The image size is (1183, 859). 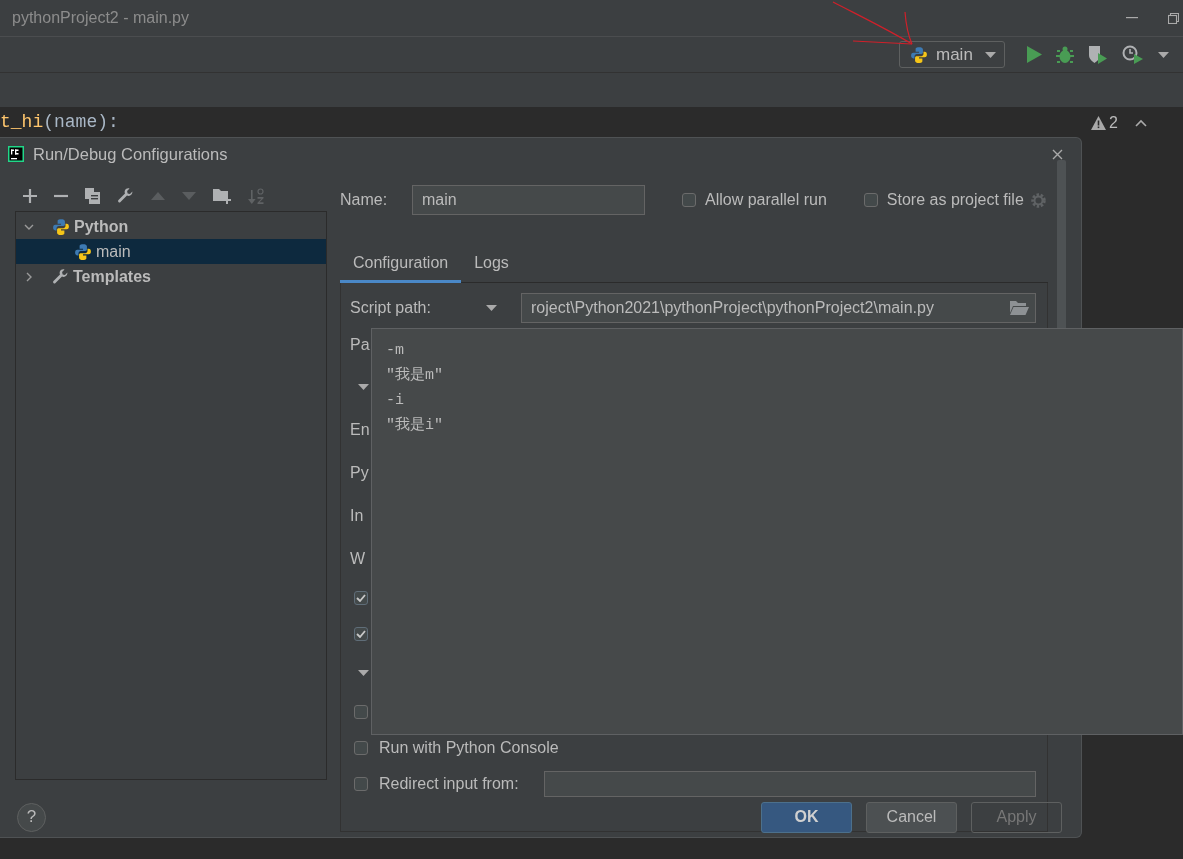 I want to click on debug-button, so click(x=1065, y=54).